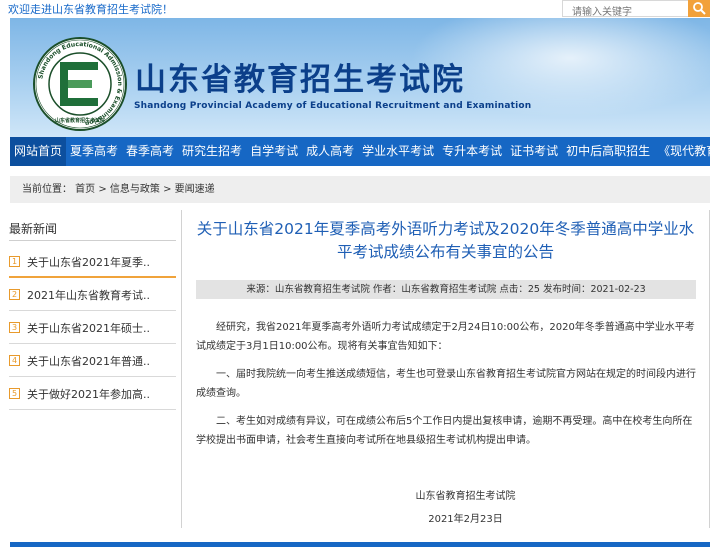  I want to click on list-item: 3 关于山东省2021年硕士.., so click(92, 329).